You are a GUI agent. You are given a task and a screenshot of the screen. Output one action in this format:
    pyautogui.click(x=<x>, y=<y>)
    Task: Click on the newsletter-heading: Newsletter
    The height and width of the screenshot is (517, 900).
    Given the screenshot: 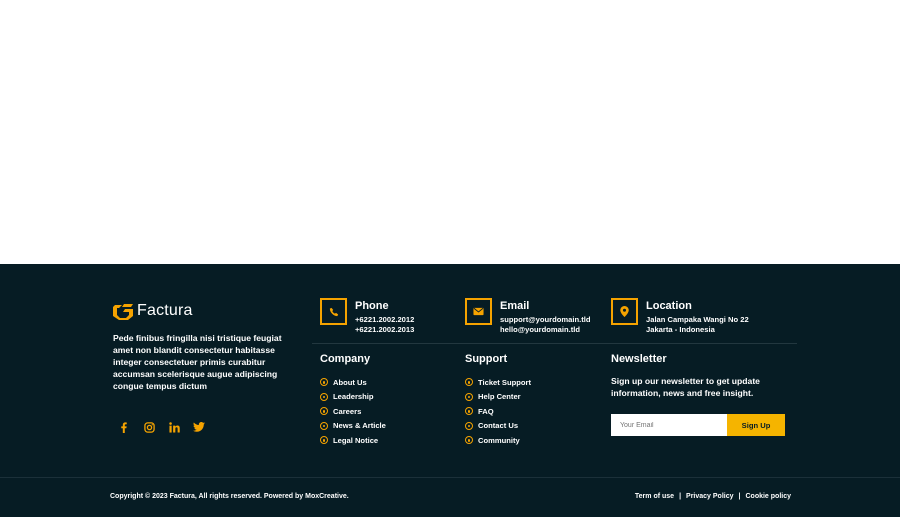 What is the action you would take?
    pyautogui.click(x=639, y=359)
    